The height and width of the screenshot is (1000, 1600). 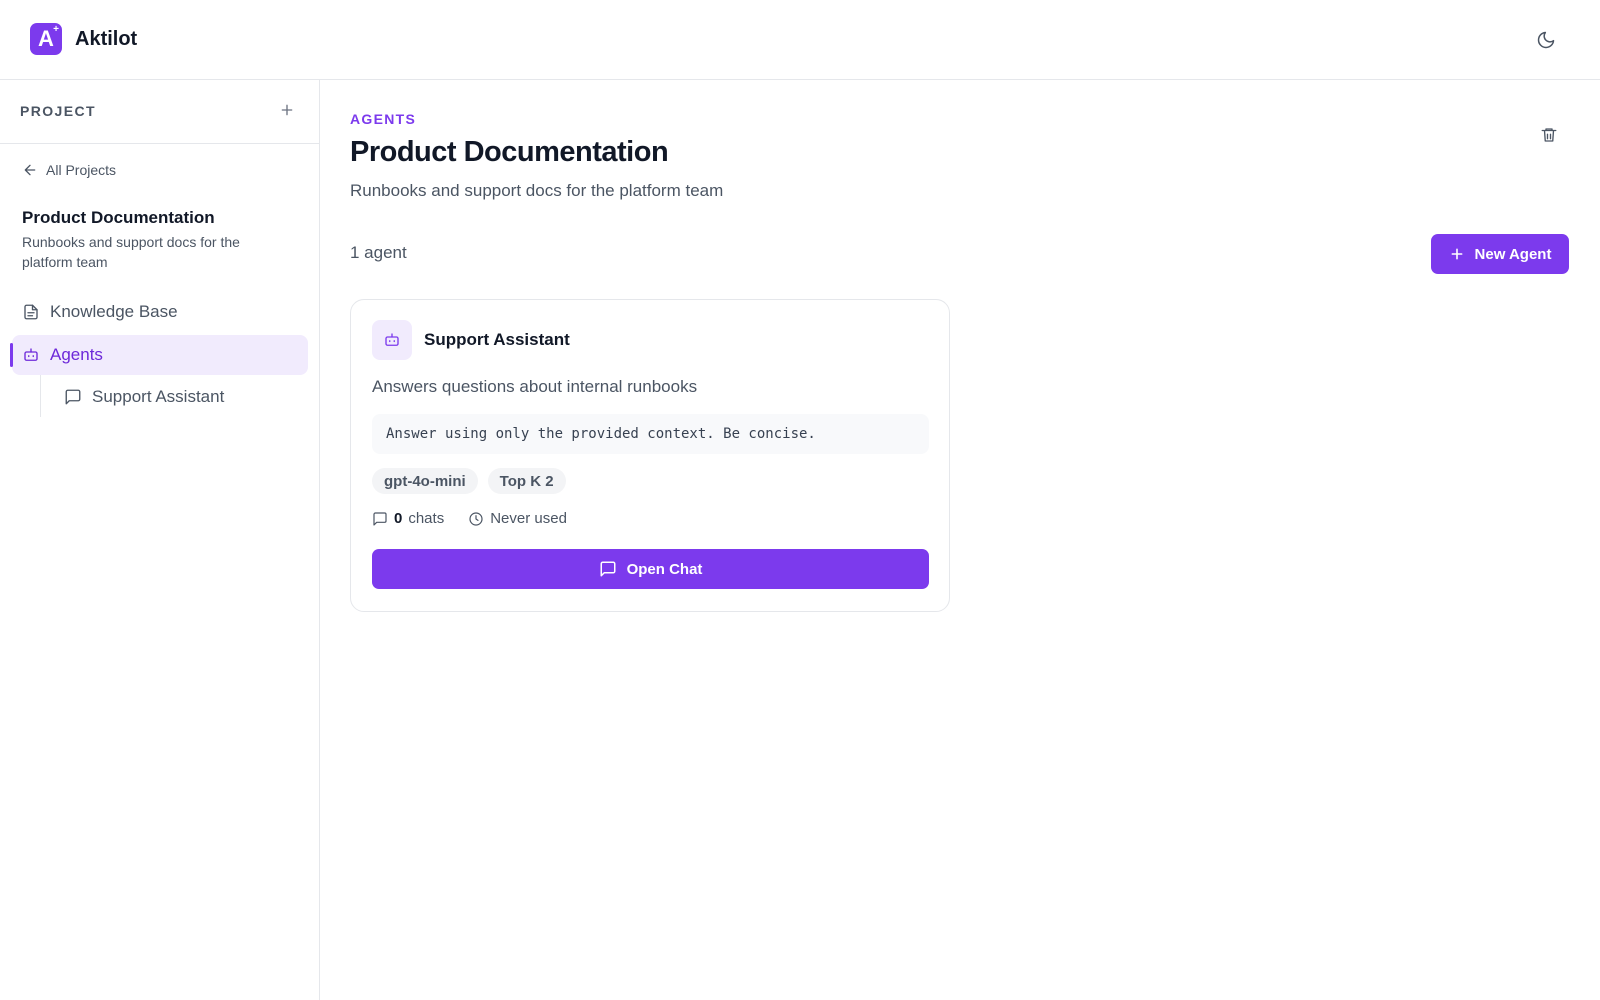 I want to click on open-chat-button: Open Chat, so click(x=650, y=569).